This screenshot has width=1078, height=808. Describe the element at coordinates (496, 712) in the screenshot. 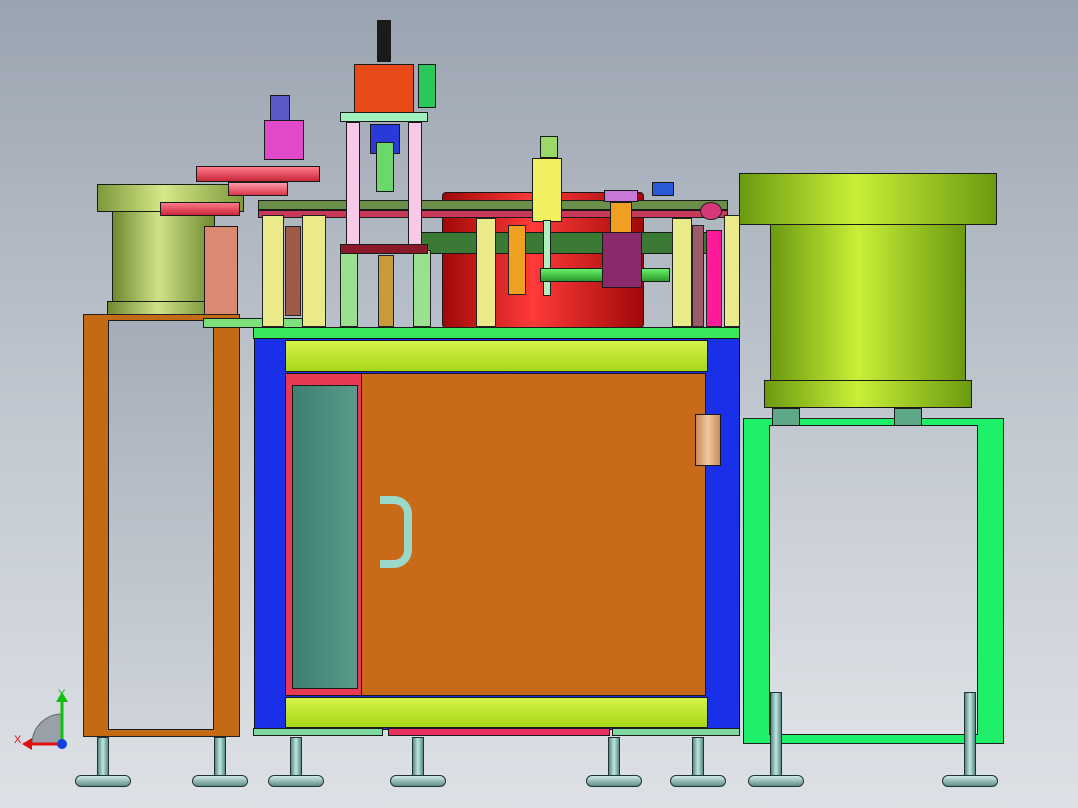

I see `cabinet-bottom-rail` at that location.